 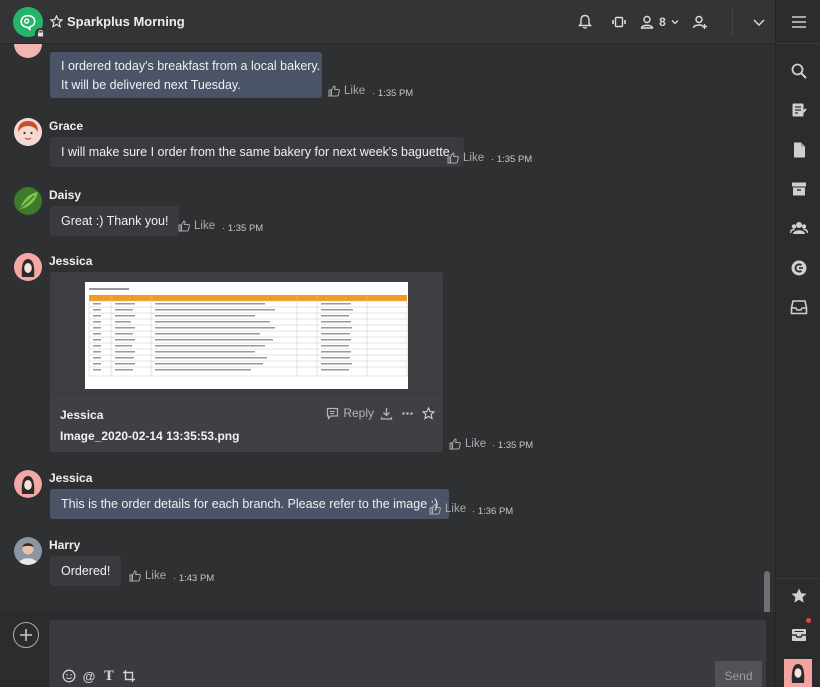 I want to click on time-text: 1:43 PM, so click(x=196, y=578).